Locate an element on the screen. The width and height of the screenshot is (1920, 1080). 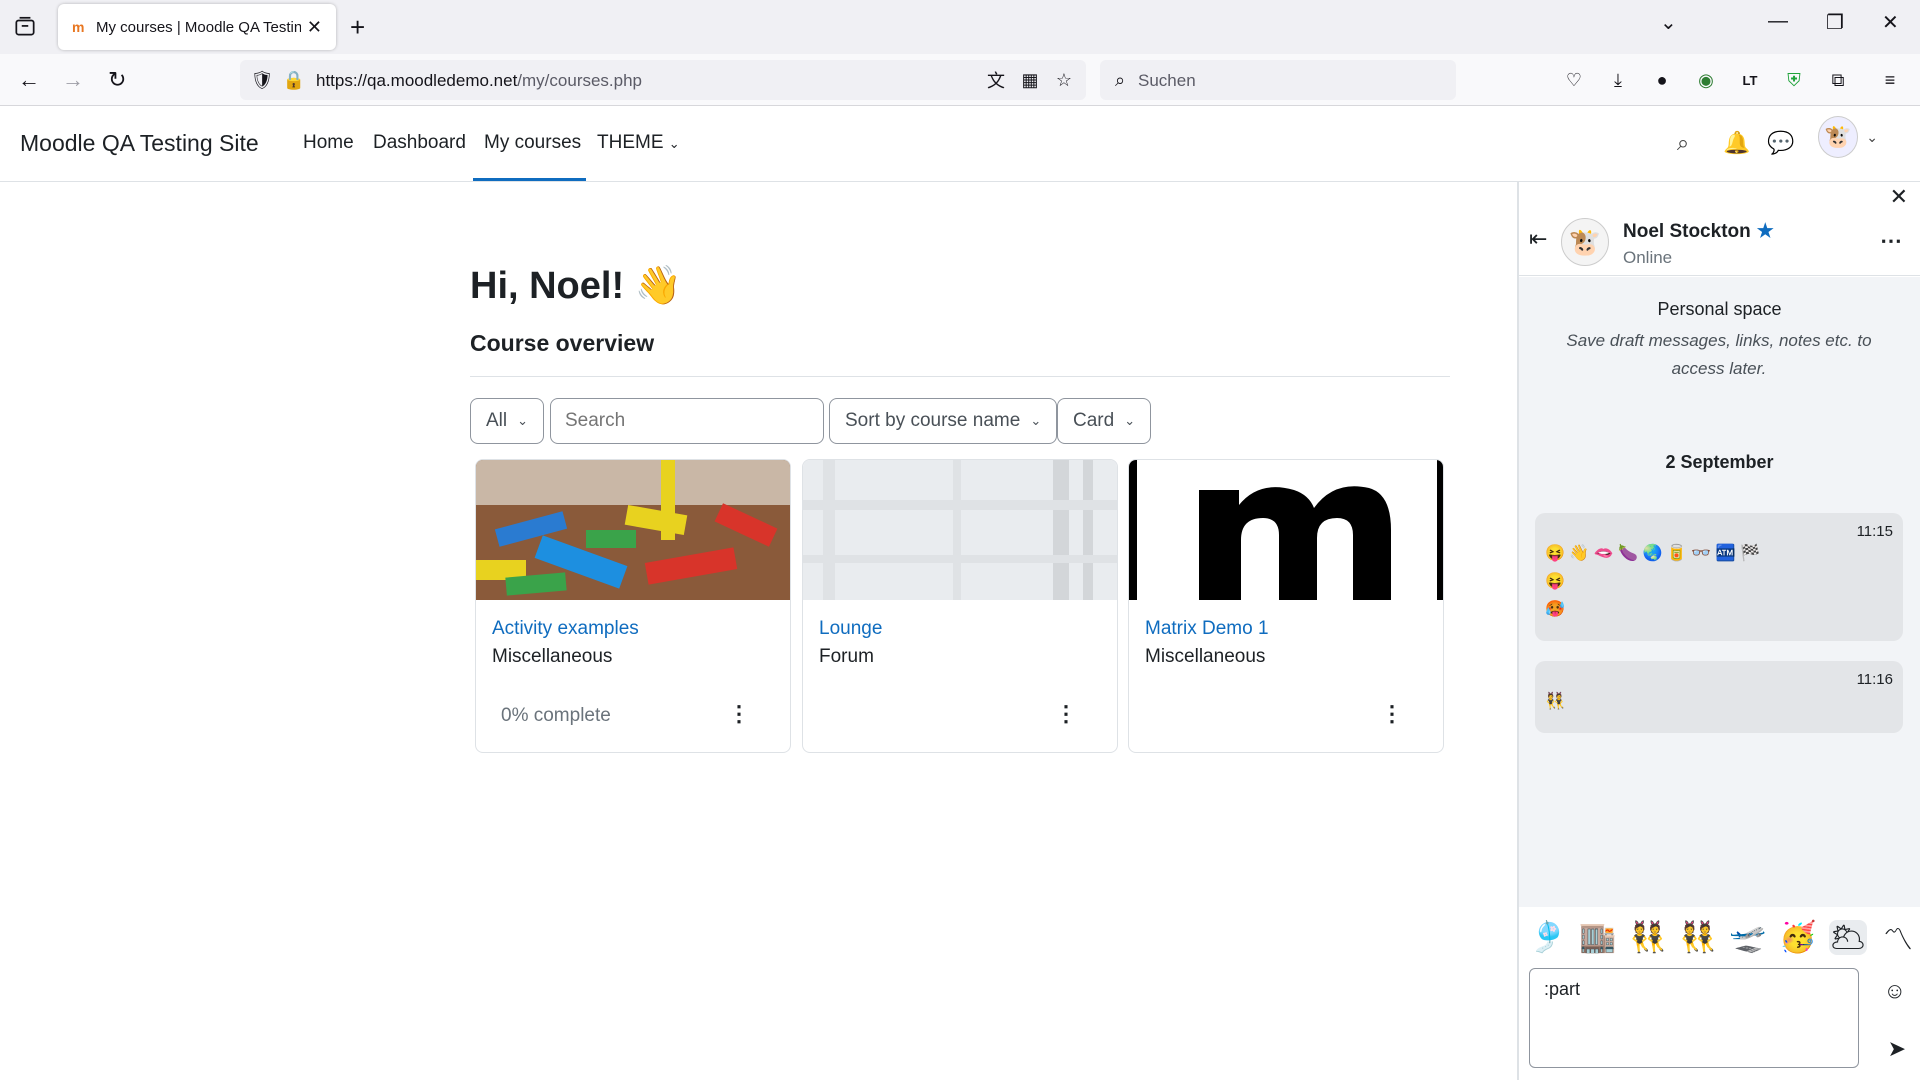
nav-theme-label: THEME is located at coordinates (630, 142).